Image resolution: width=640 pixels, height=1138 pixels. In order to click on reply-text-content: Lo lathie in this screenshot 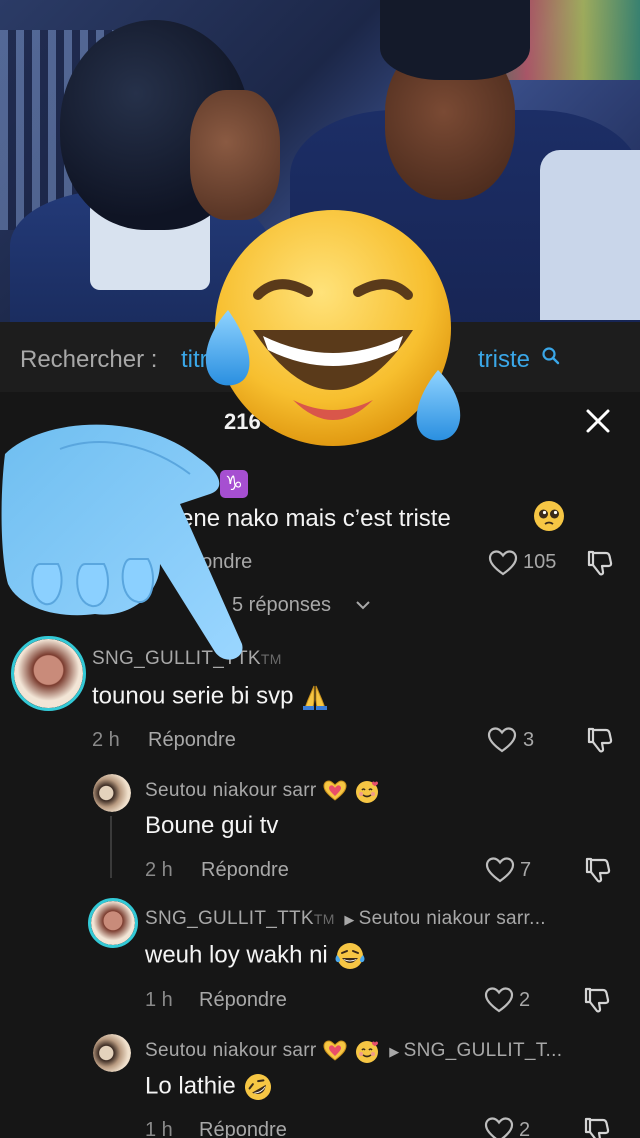, I will do `click(190, 1086)`.